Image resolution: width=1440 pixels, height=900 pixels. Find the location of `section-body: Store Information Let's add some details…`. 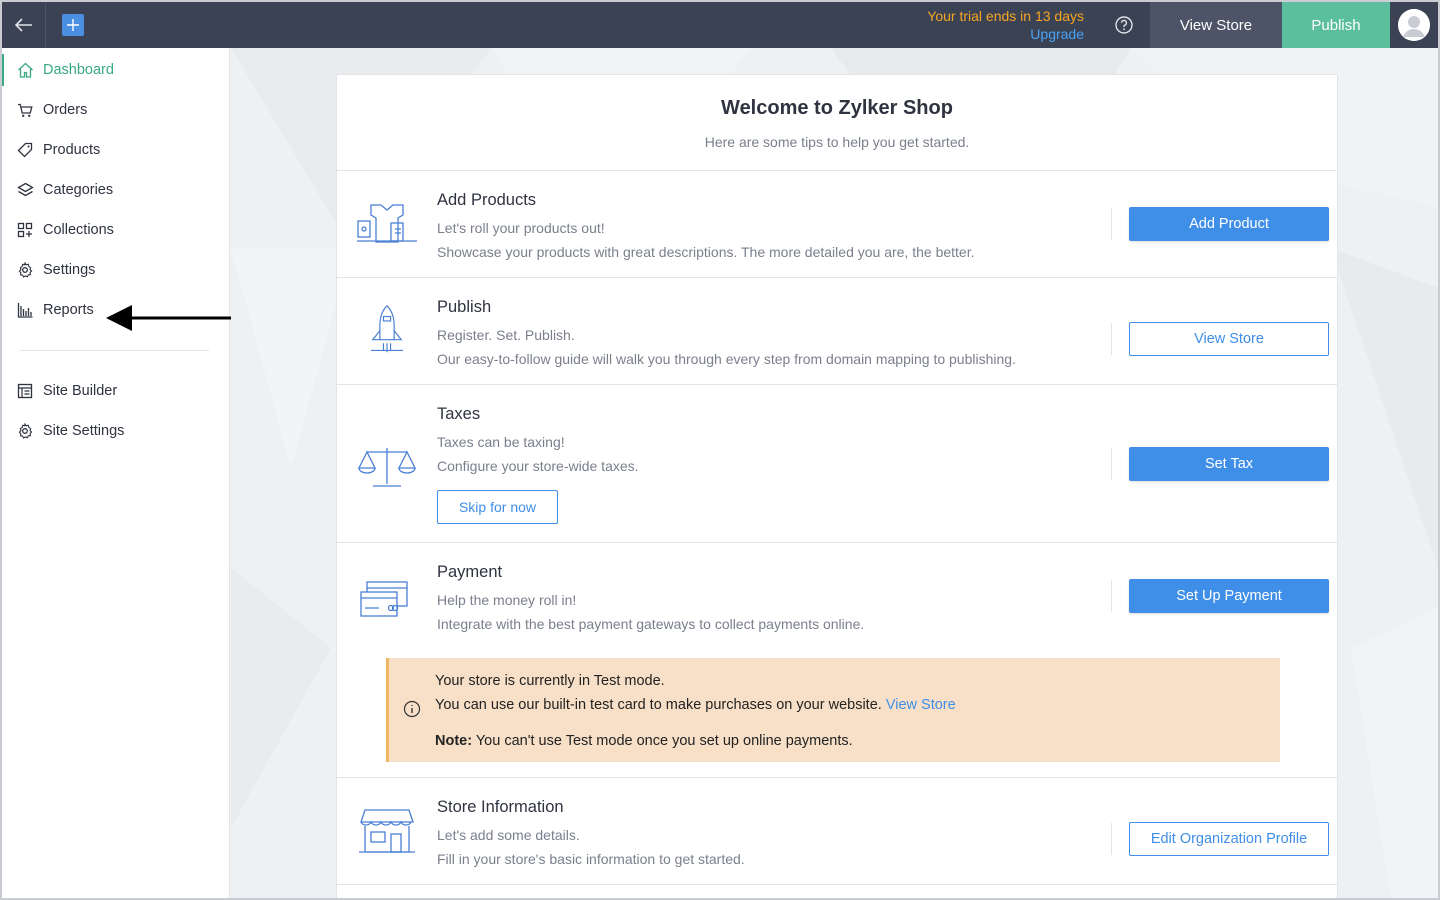

section-body: Store Information Let's add some details… is located at coordinates (591, 832).